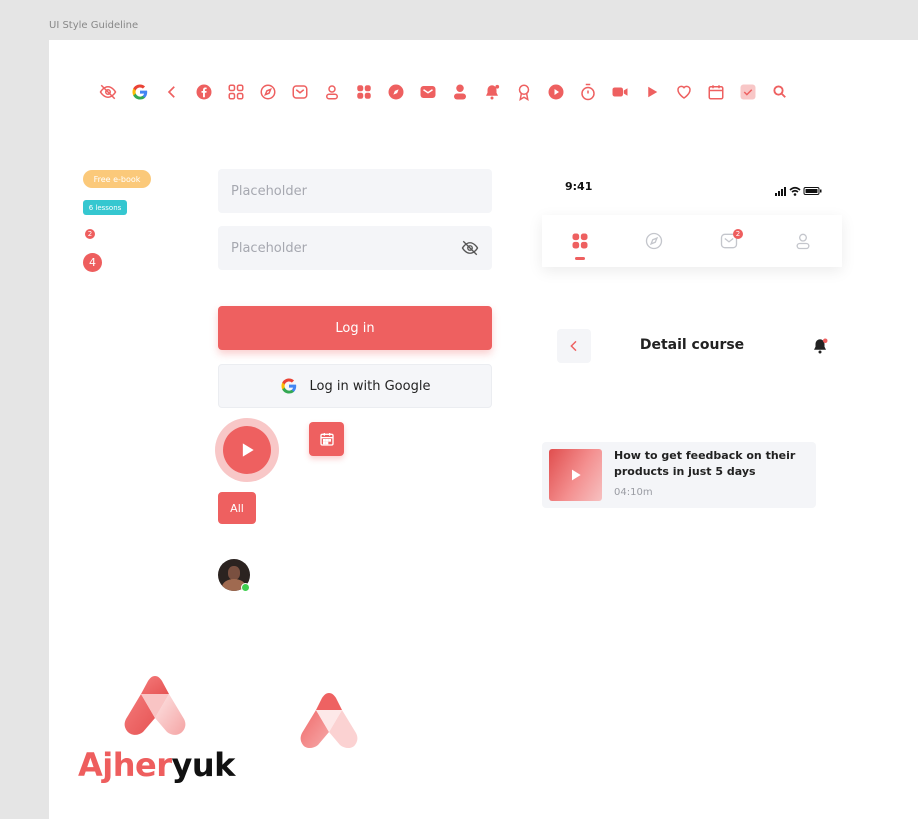 This screenshot has width=918, height=819. Describe the element at coordinates (90, 234) in the screenshot. I see `small-count-badge: 2` at that location.